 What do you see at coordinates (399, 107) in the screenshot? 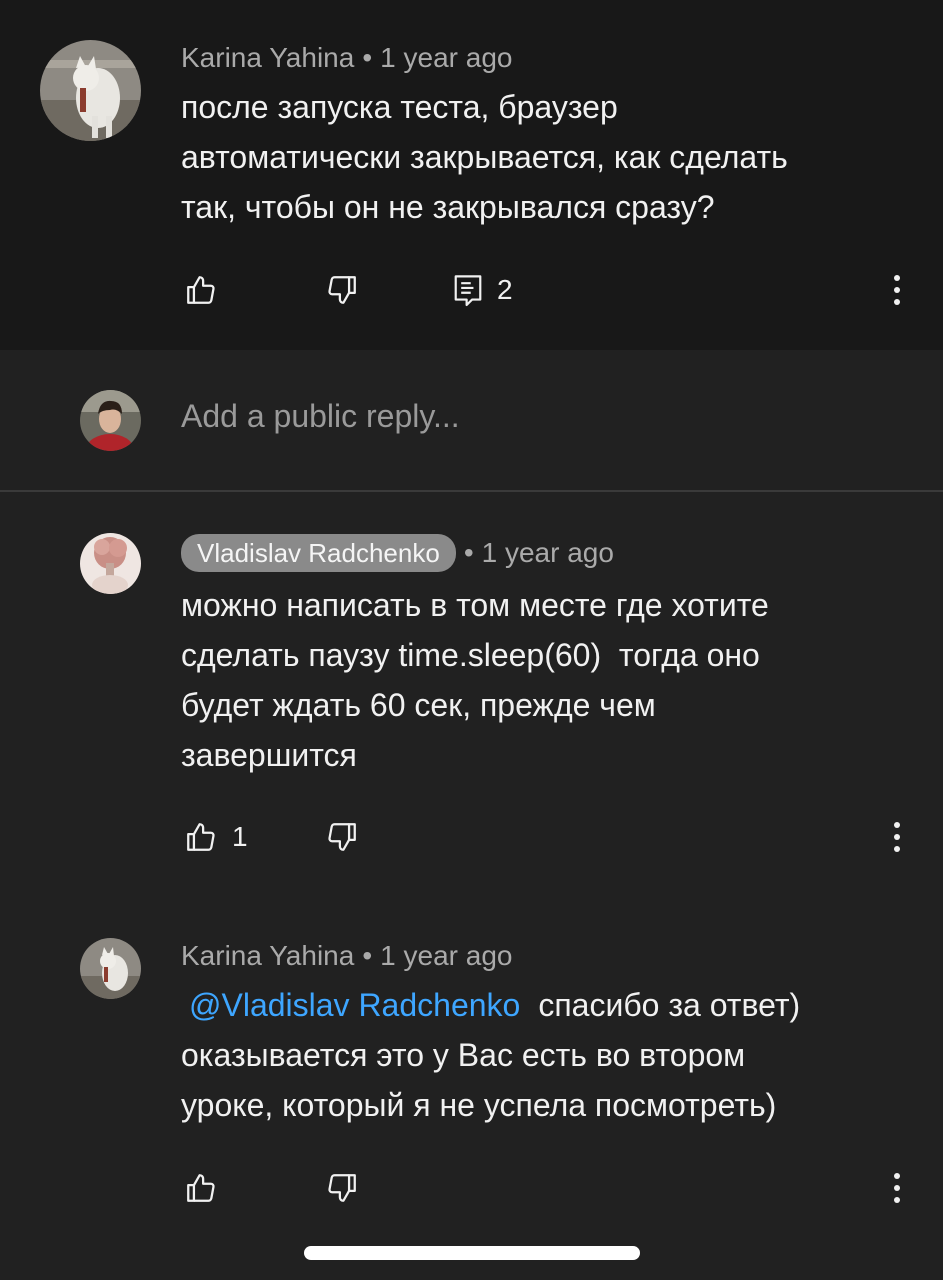
I see `comment-text-line: после запуска теста, браузер` at bounding box center [399, 107].